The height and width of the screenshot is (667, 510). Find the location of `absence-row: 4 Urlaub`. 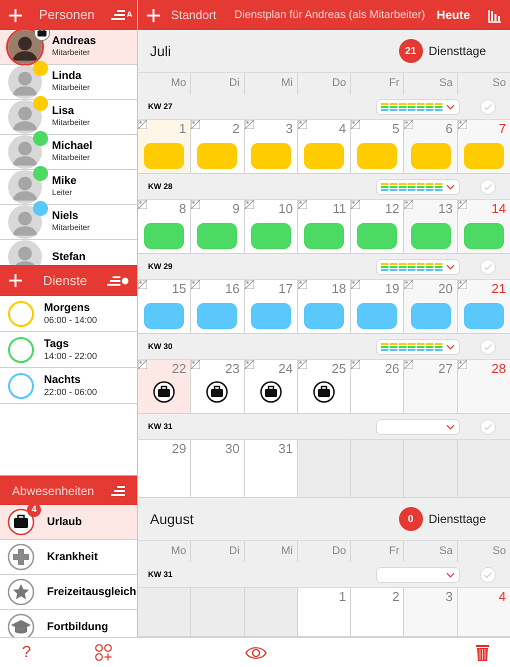

absence-row: 4 Urlaub is located at coordinates (68, 522).